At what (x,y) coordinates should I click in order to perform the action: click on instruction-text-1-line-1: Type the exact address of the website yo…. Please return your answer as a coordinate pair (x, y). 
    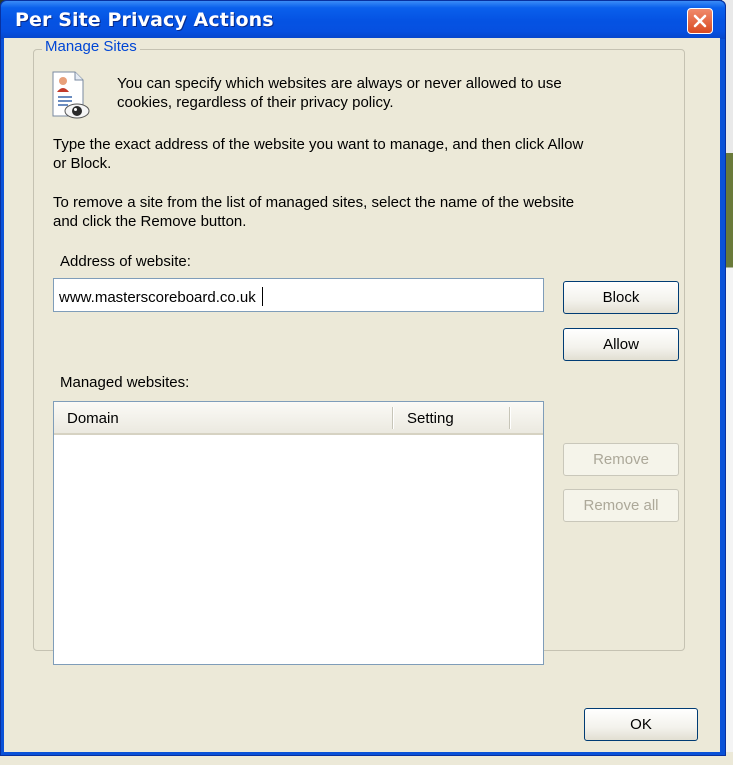
    Looking at the image, I should click on (318, 144).